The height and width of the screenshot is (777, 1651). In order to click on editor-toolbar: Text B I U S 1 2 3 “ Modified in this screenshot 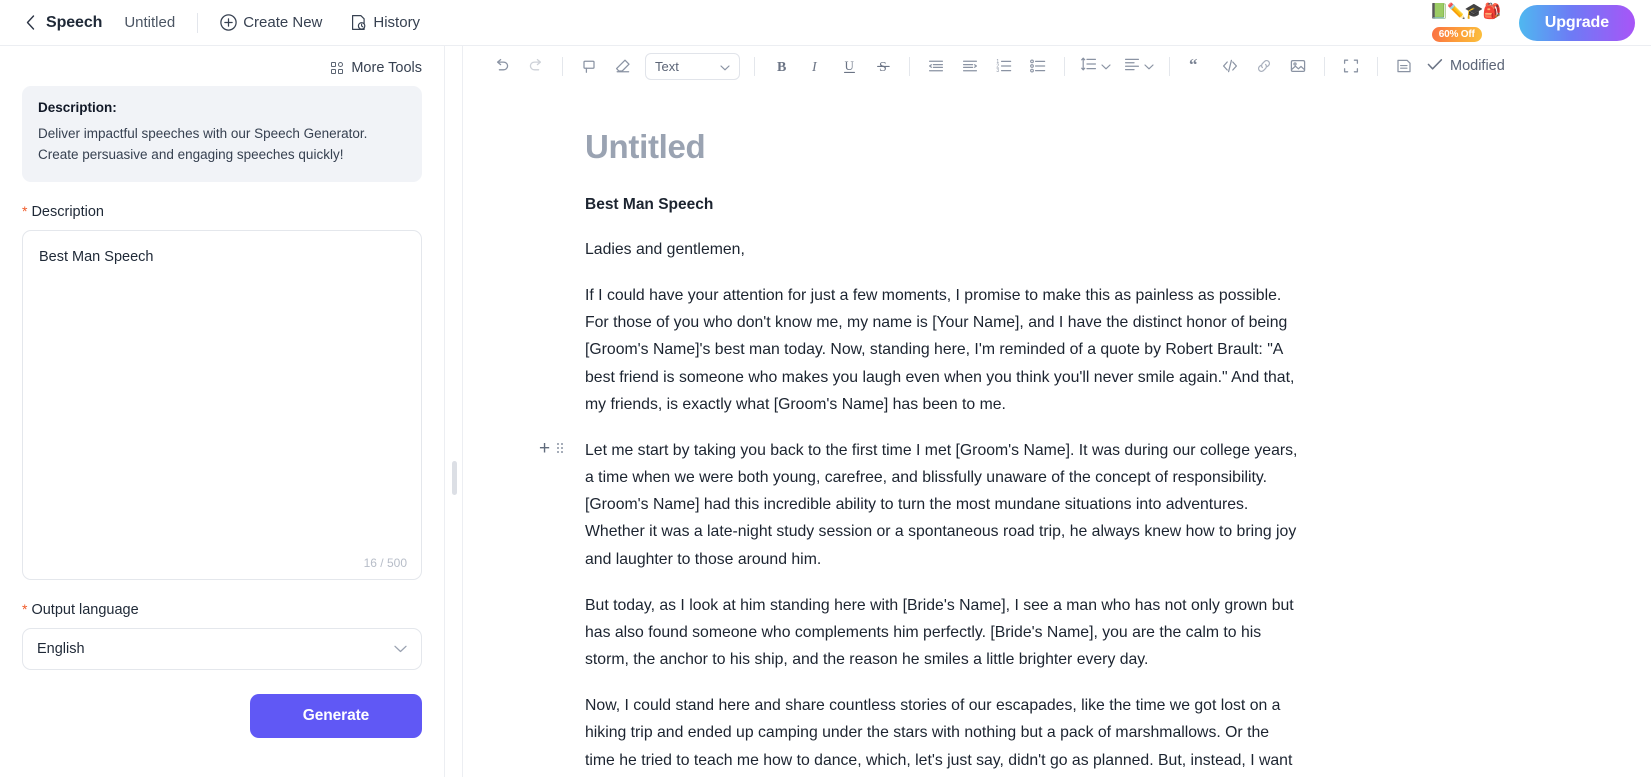, I will do `click(1057, 66)`.